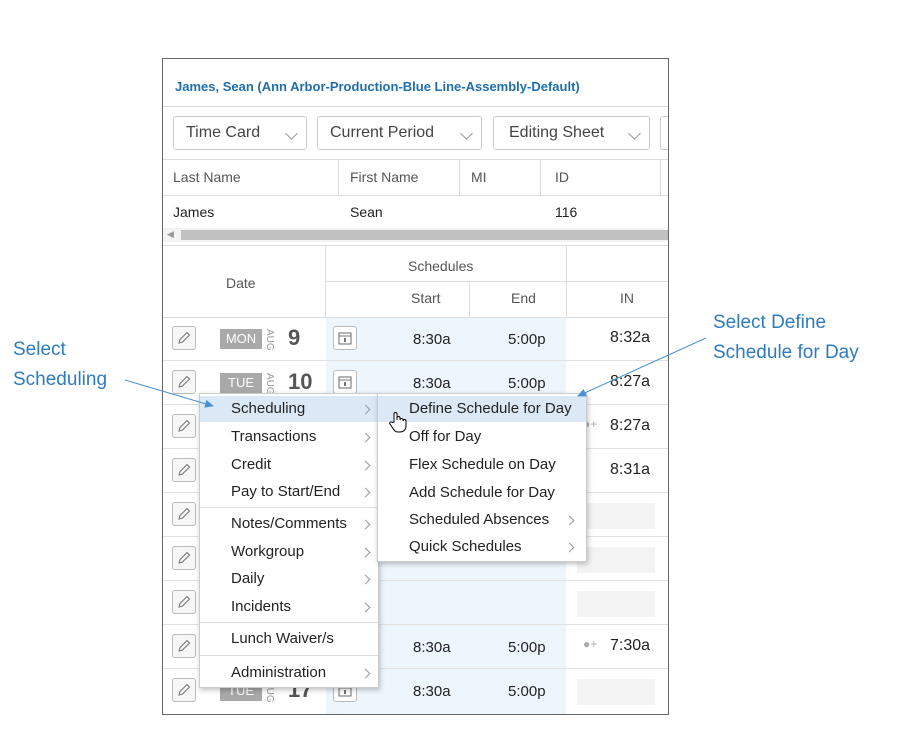  Describe the element at coordinates (642, 367) in the screenshot. I see `arrow-to-define-schedule` at that location.